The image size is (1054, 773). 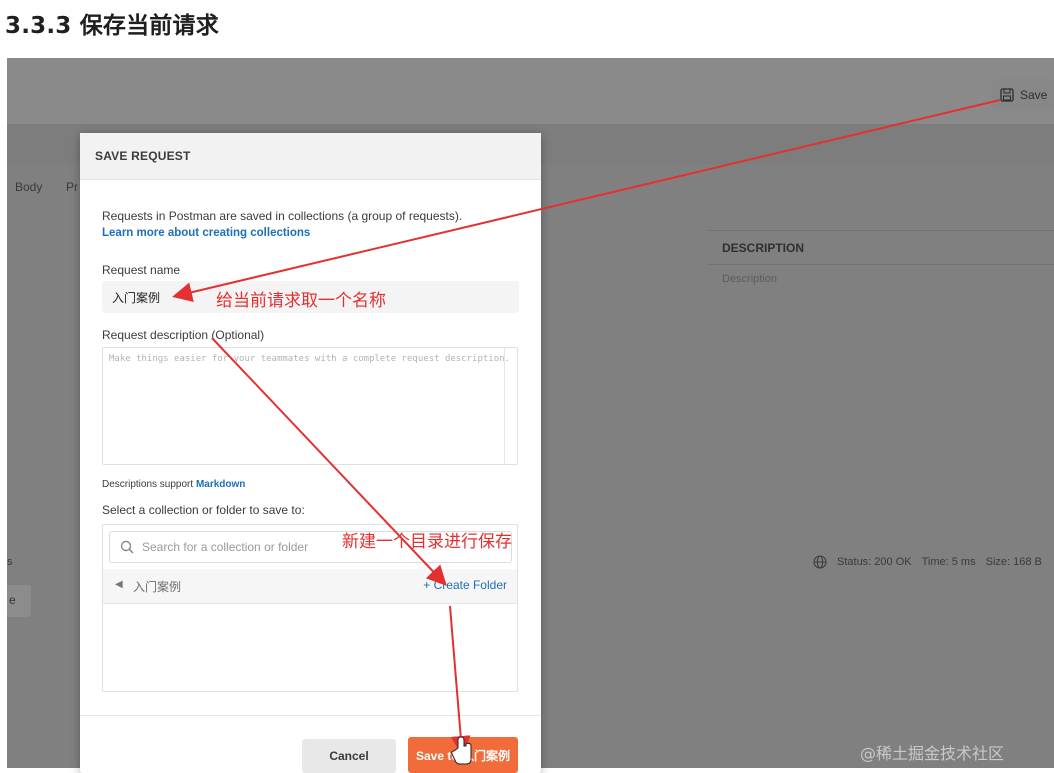 What do you see at coordinates (206, 233) in the screenshot?
I see `learn-more-link: Learn more about creating collections` at bounding box center [206, 233].